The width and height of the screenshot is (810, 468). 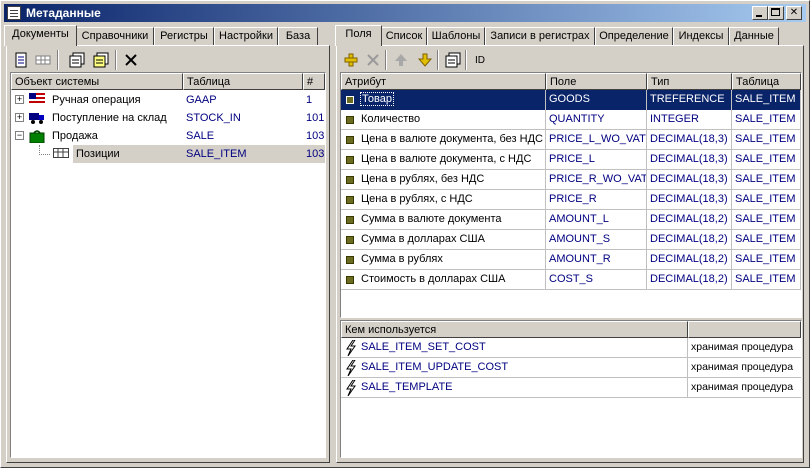 I want to click on close-button: ✕, so click(x=794, y=13).